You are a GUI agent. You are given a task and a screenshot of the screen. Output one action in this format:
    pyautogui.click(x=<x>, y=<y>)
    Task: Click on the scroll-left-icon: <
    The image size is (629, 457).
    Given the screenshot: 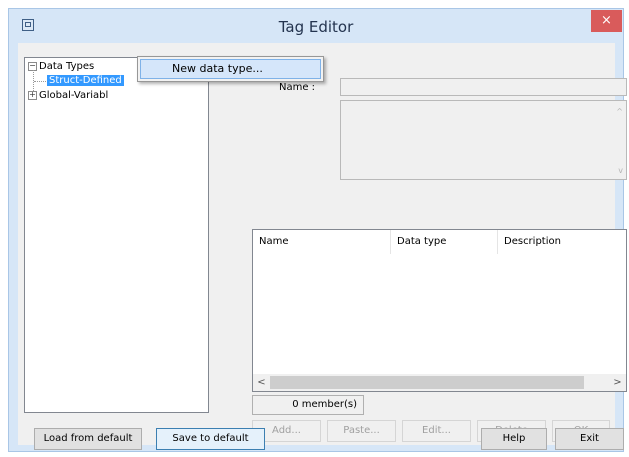 What is the action you would take?
    pyautogui.click(x=261, y=382)
    